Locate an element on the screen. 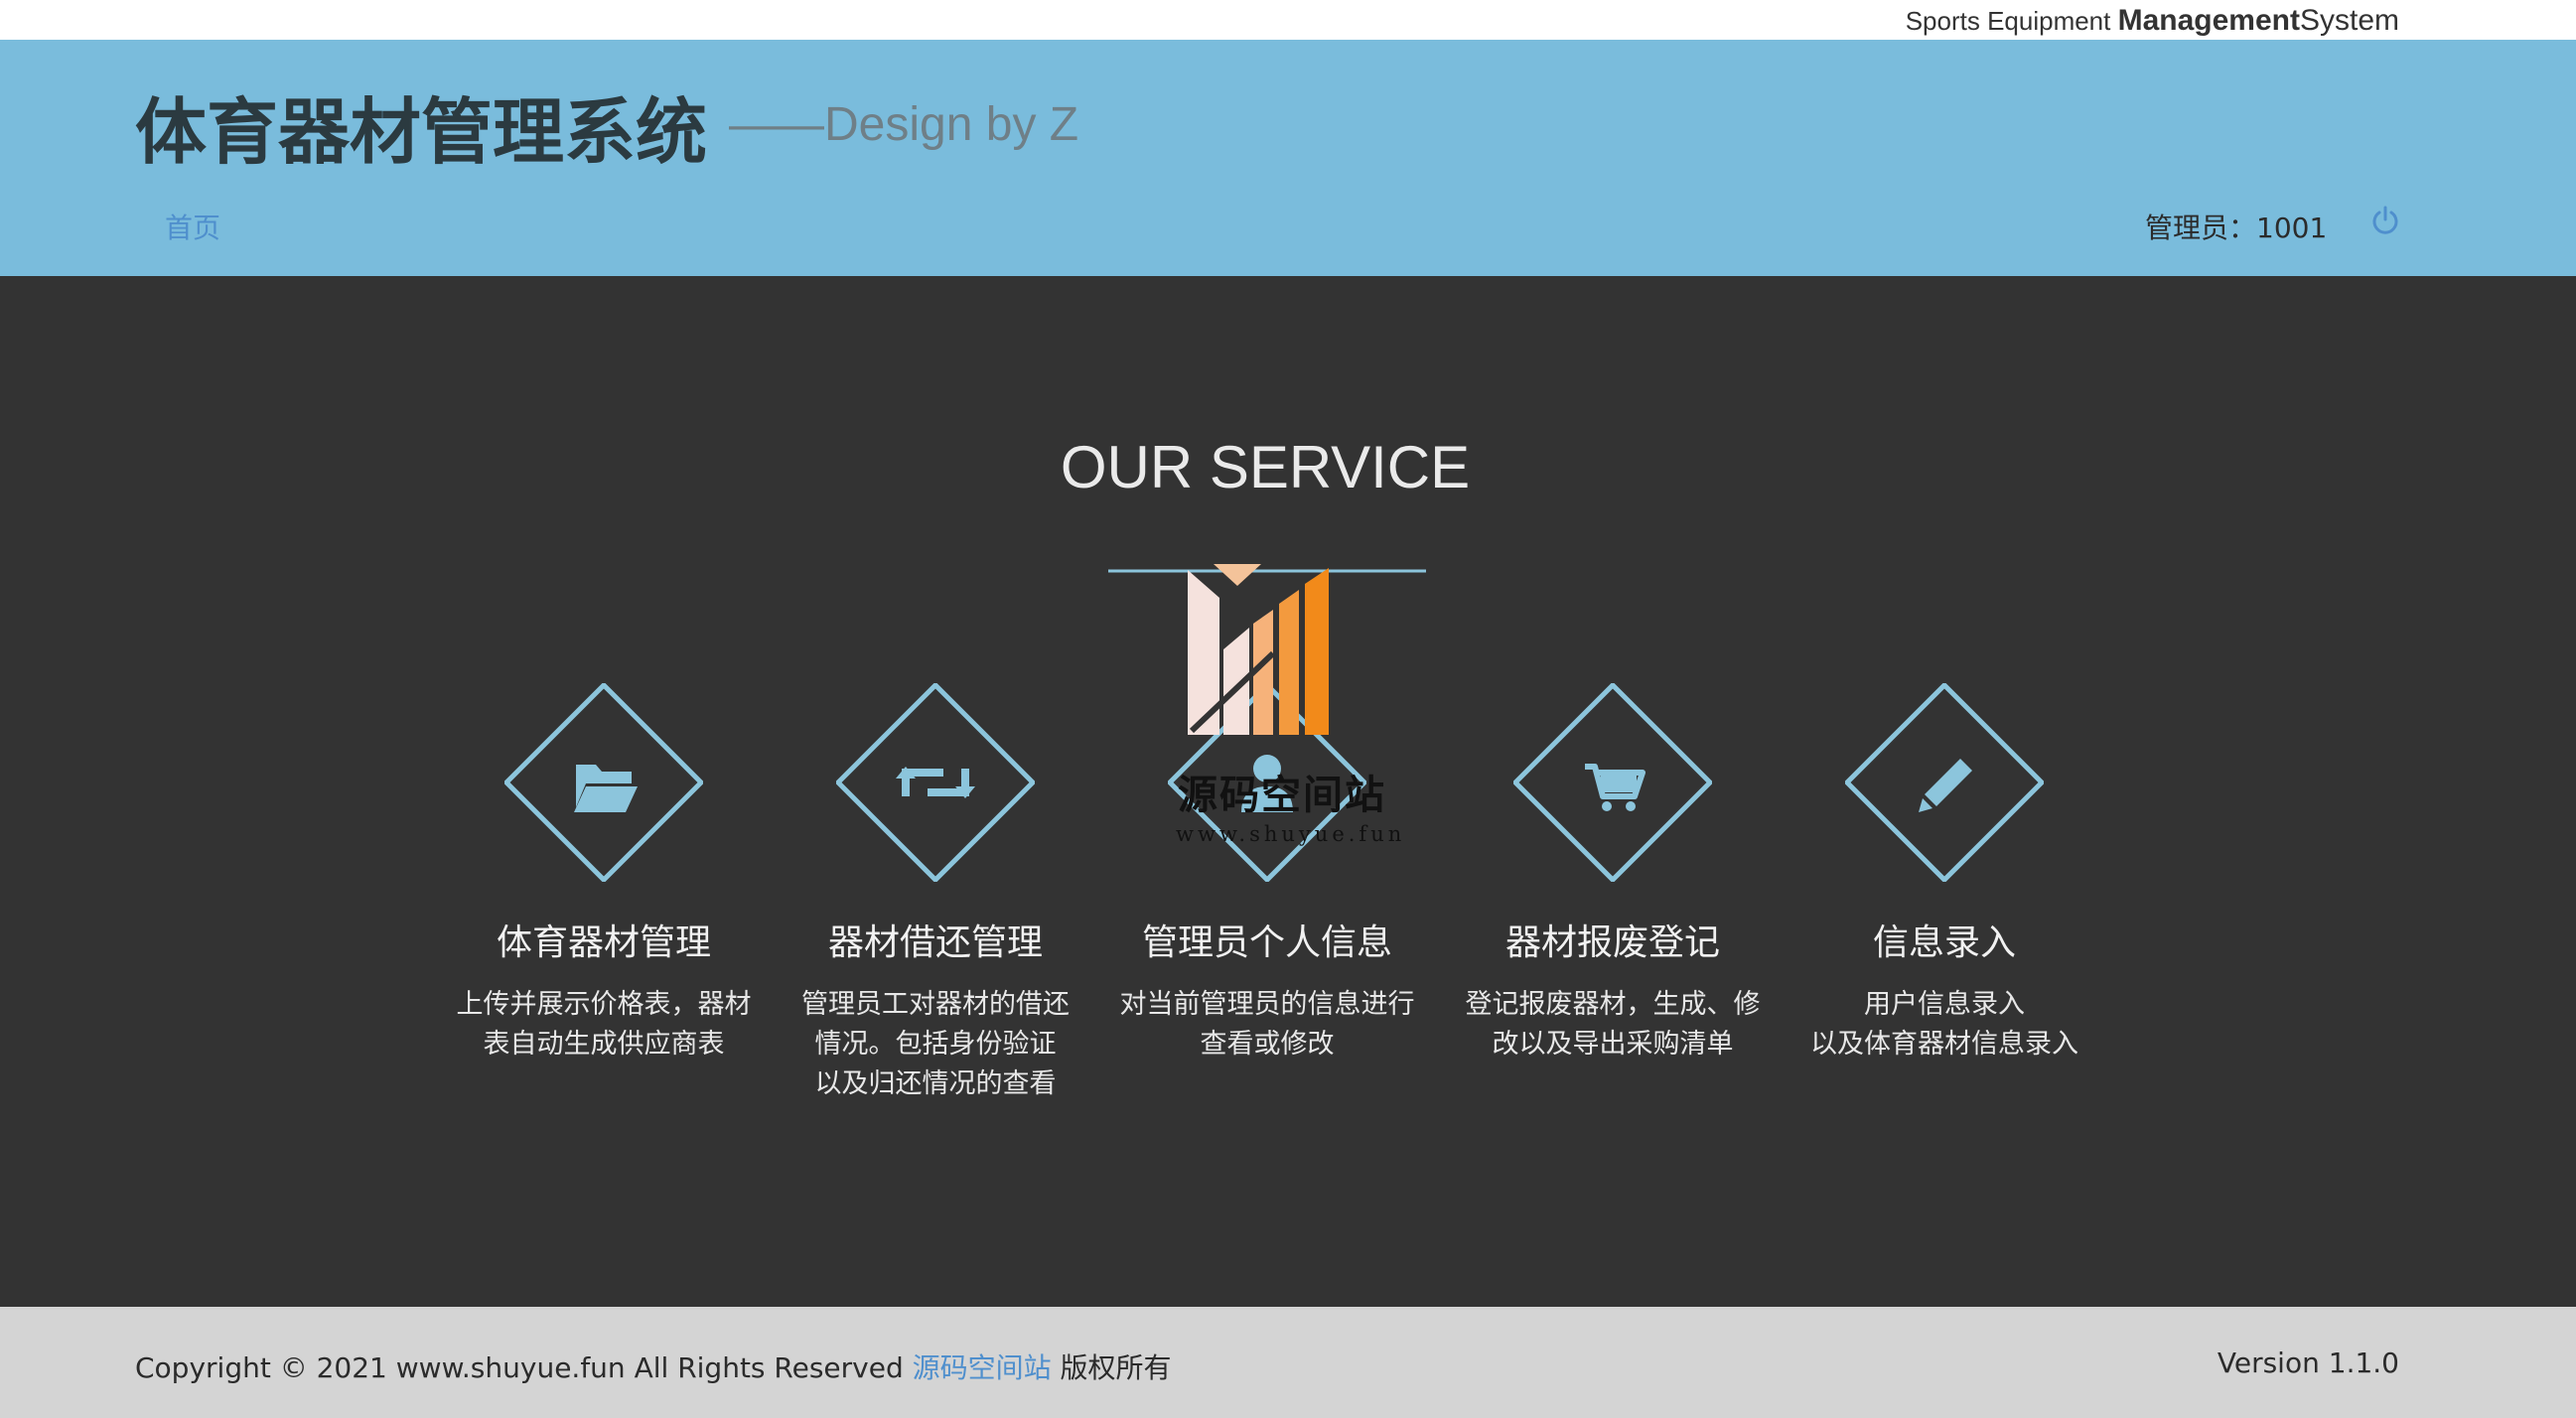 This screenshot has width=2576, height=1418. service-card-scrap-register: 器材报废登记 登记报废器材，生成、修 改以及导出采购清单 is located at coordinates (1613, 873).